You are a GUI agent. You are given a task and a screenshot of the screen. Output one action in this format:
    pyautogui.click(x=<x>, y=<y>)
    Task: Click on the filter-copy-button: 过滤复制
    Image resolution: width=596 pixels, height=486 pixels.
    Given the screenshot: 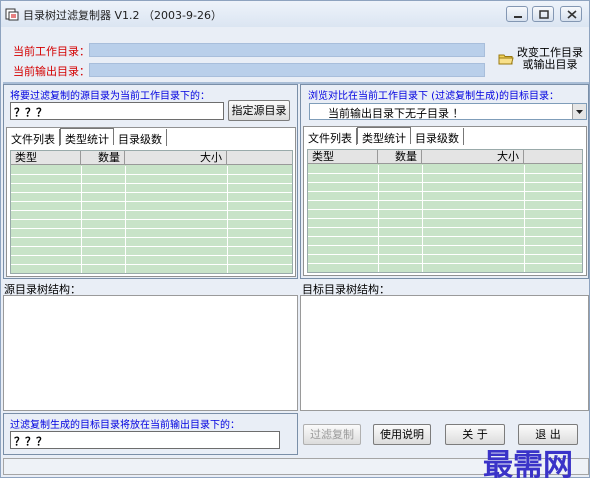 What is the action you would take?
    pyautogui.click(x=332, y=434)
    